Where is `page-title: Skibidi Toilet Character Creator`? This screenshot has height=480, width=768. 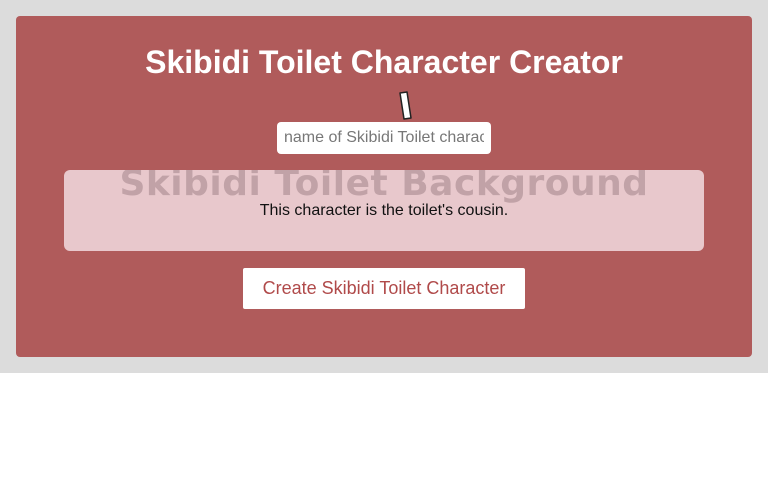 page-title: Skibidi Toilet Character Creator is located at coordinates (384, 62).